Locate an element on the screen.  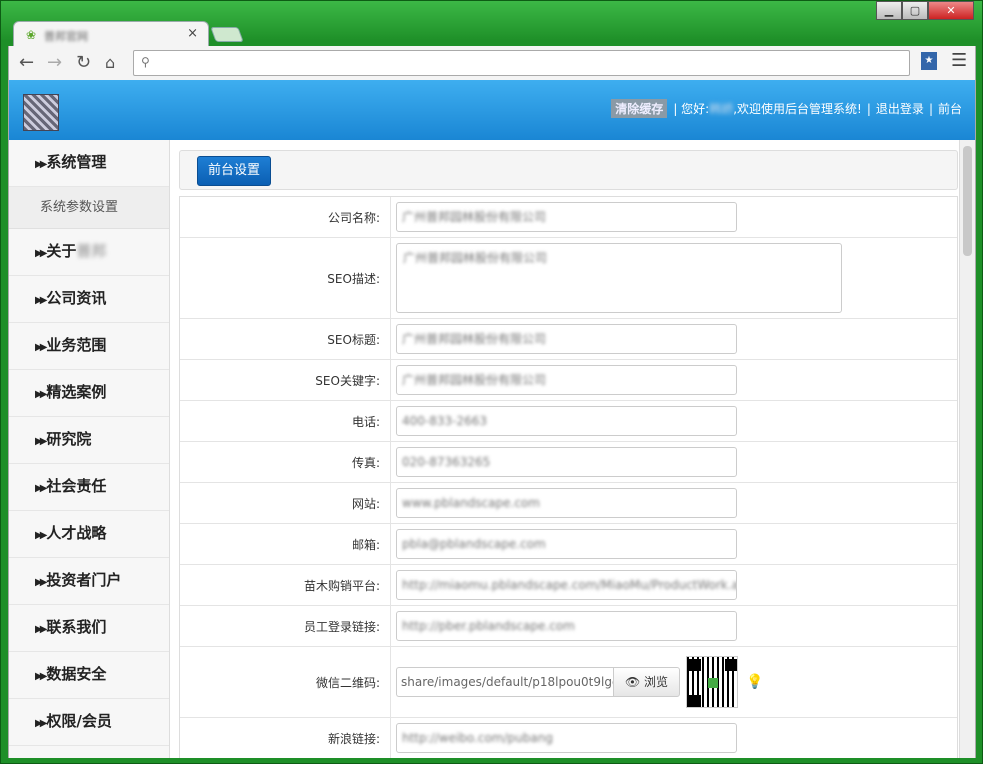
form-row-weibo: 新浪链接: http://weibo.com/pubang is located at coordinates (568, 738).